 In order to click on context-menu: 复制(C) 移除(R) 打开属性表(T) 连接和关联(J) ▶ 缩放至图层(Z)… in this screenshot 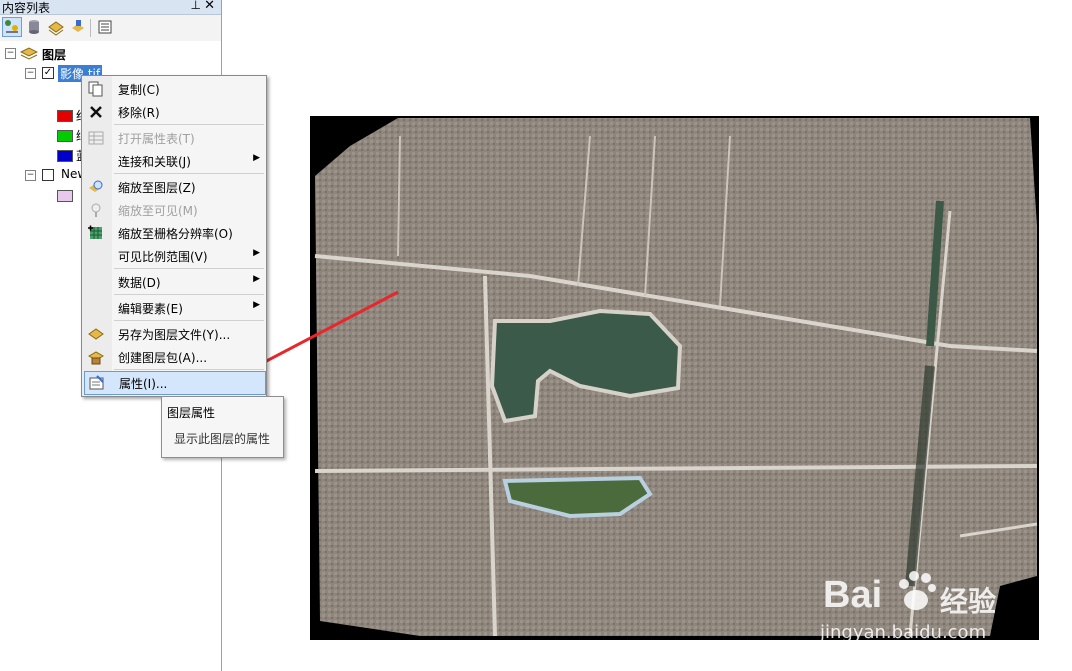, I will do `click(174, 236)`.